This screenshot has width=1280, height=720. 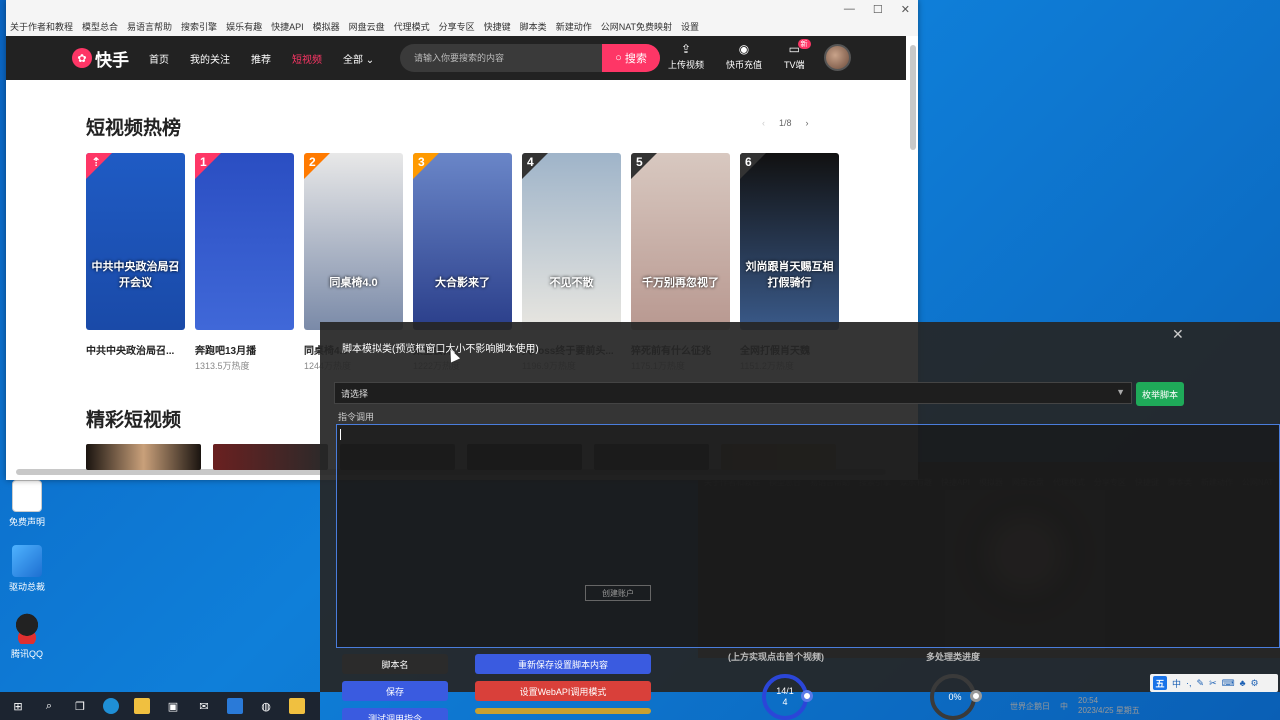 What do you see at coordinates (356, 417) in the screenshot?
I see `command-label: 指令调用` at bounding box center [356, 417].